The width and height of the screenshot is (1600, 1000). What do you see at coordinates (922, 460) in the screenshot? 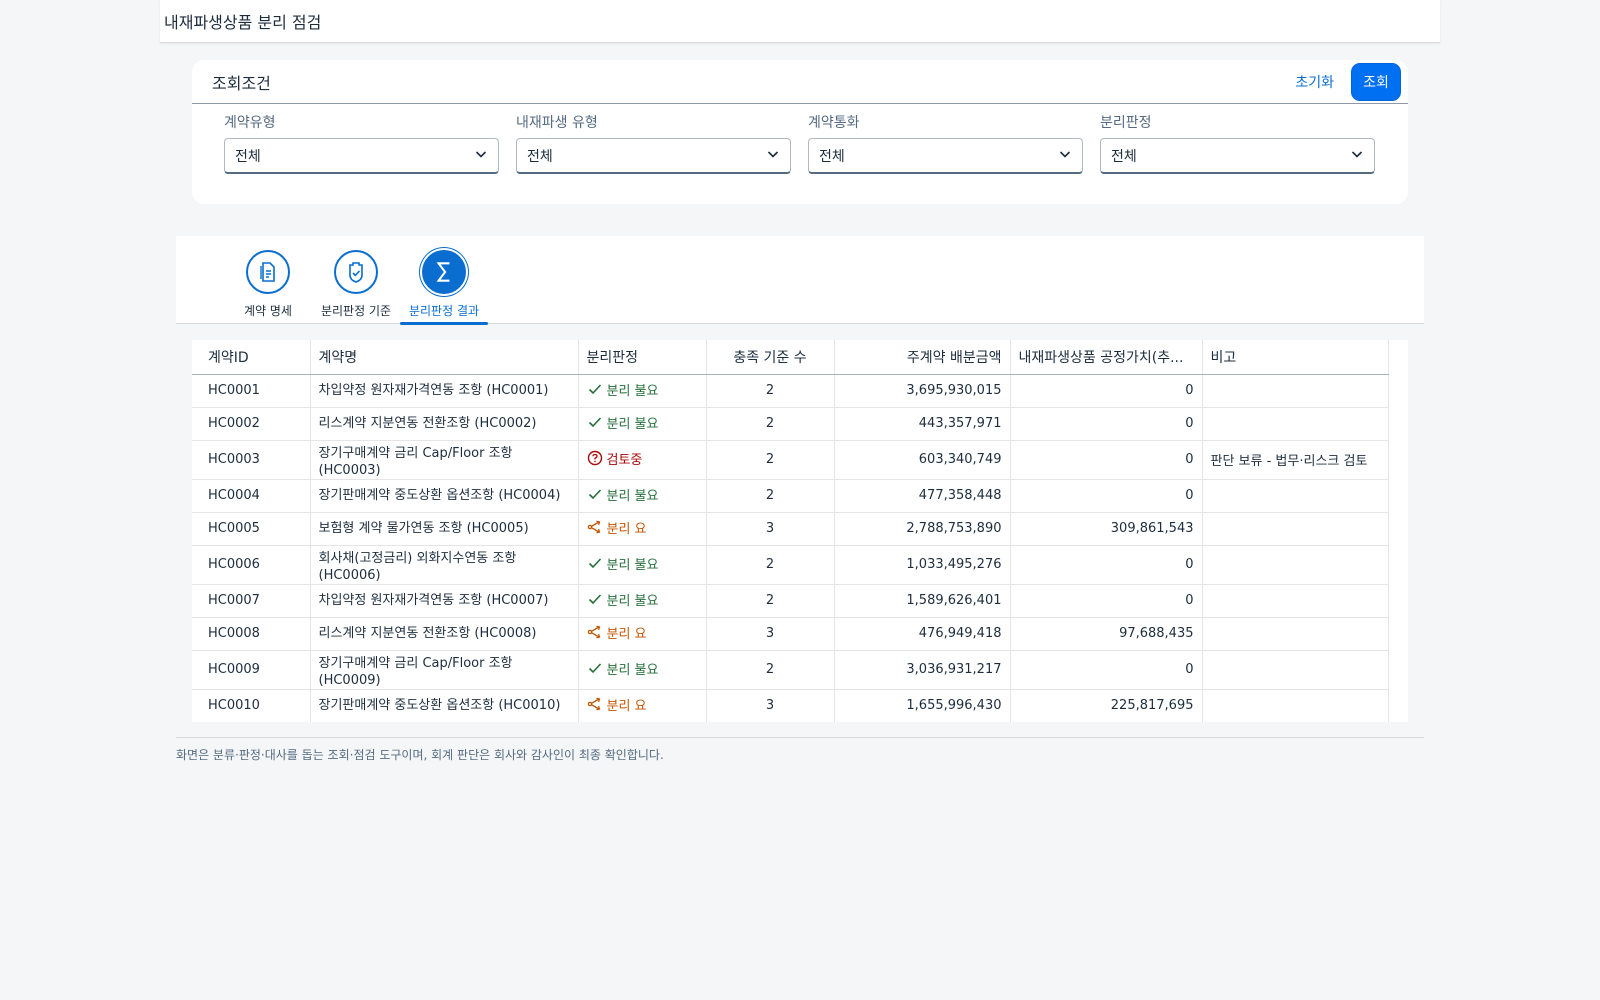
I see `host-amount-cell: 603,340,749` at bounding box center [922, 460].